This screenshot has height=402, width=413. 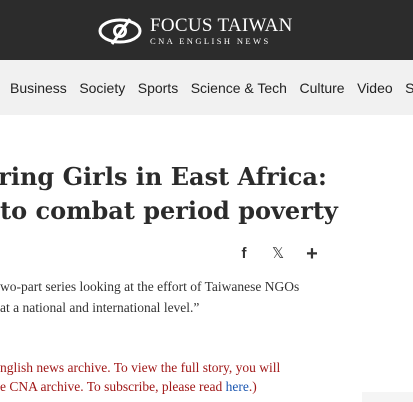 I want to click on nav-item-business: Business, so click(x=38, y=88).